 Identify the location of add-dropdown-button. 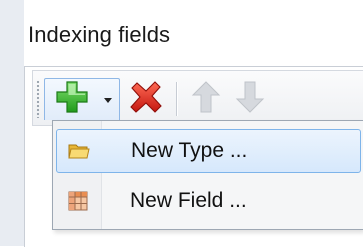
(108, 100).